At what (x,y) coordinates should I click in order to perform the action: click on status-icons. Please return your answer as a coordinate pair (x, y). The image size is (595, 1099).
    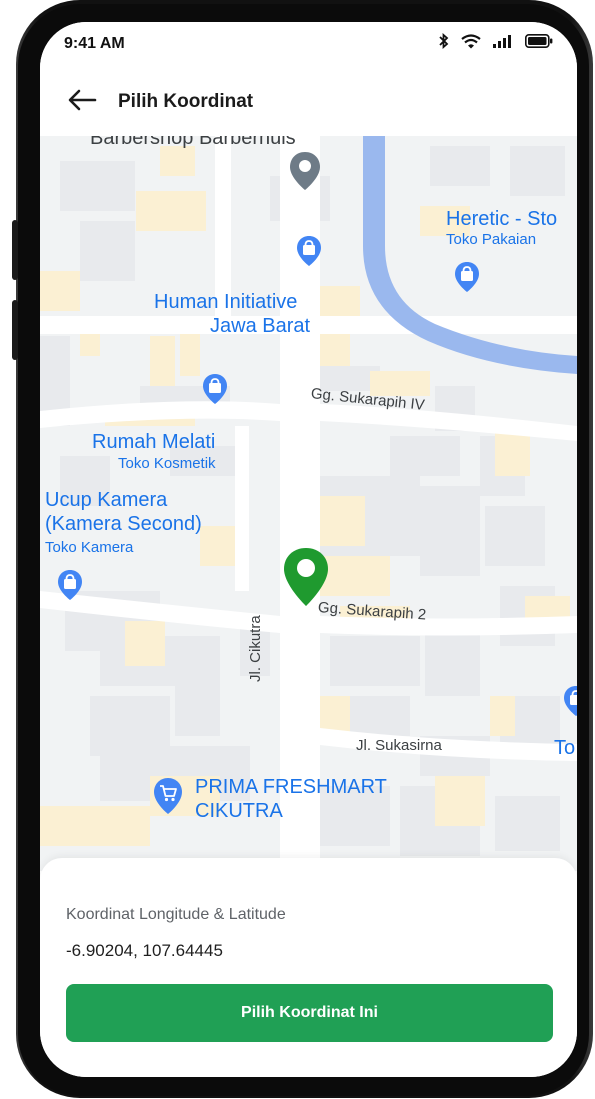
    Looking at the image, I should click on (496, 43).